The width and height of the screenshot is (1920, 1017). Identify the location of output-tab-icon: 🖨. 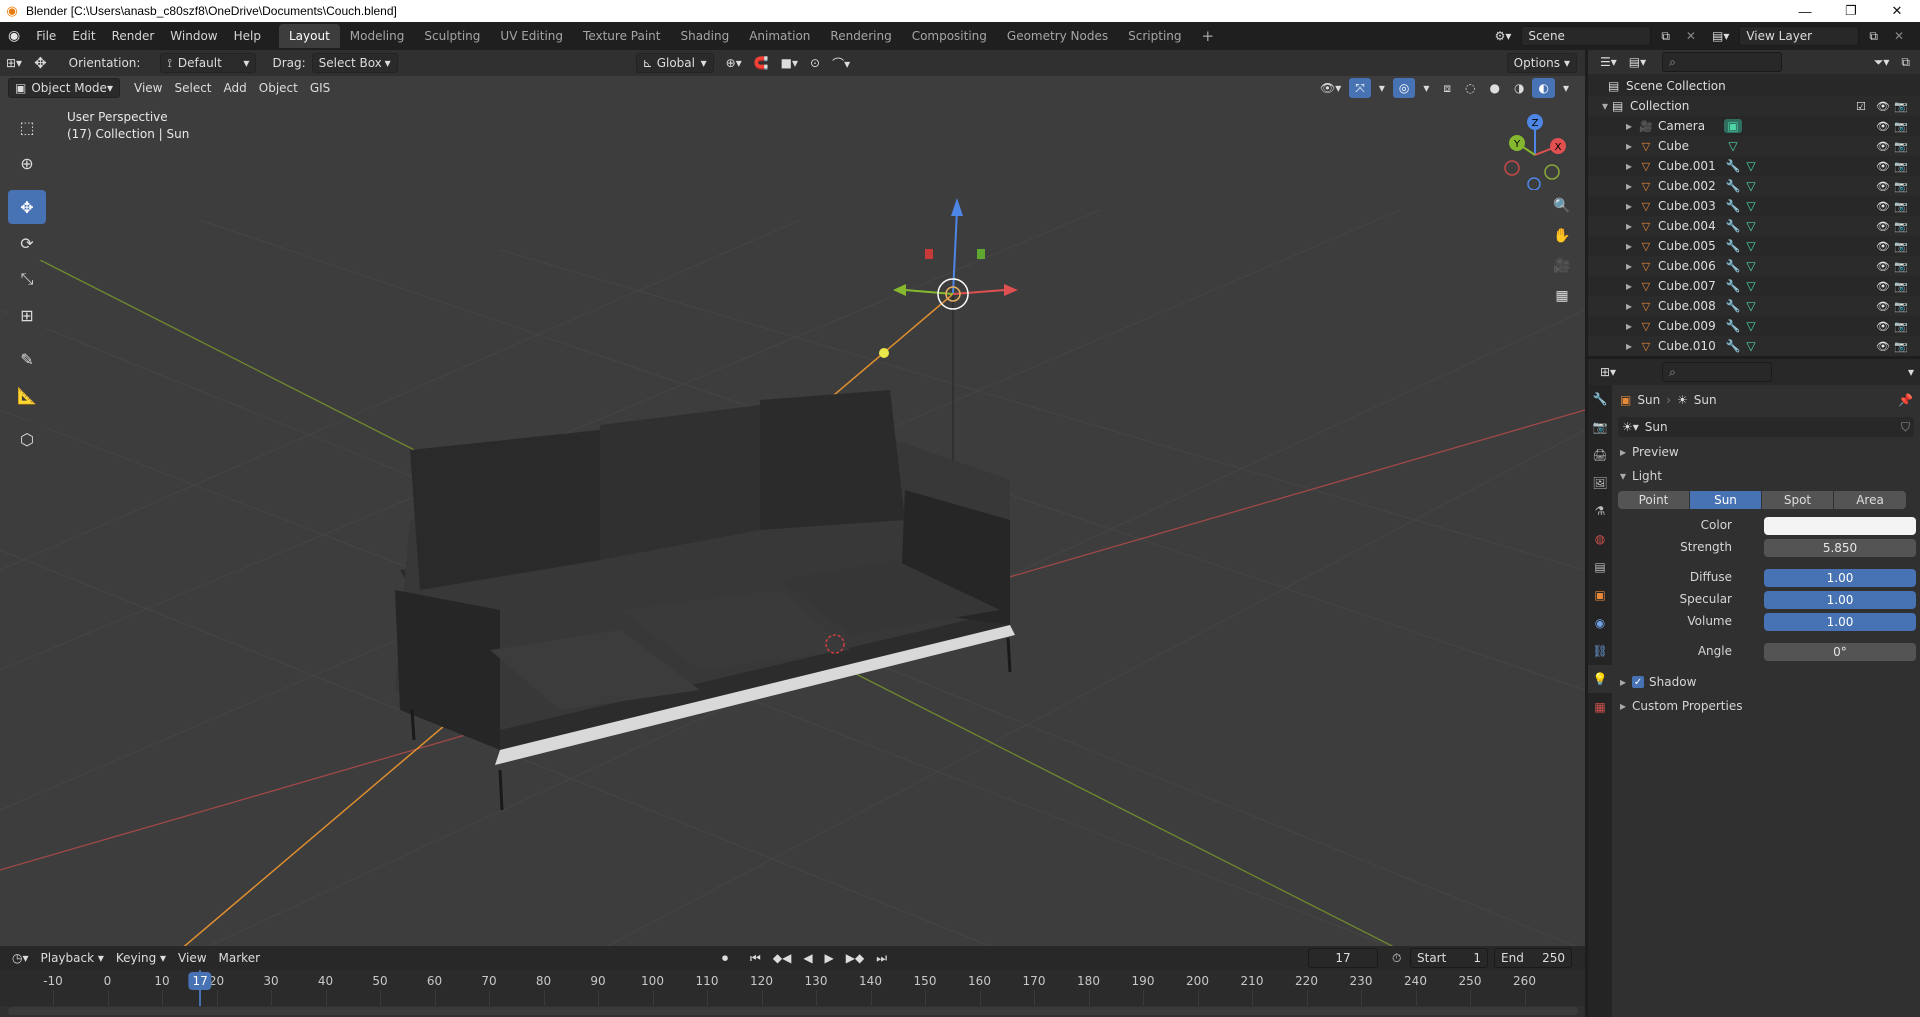
(1600, 455).